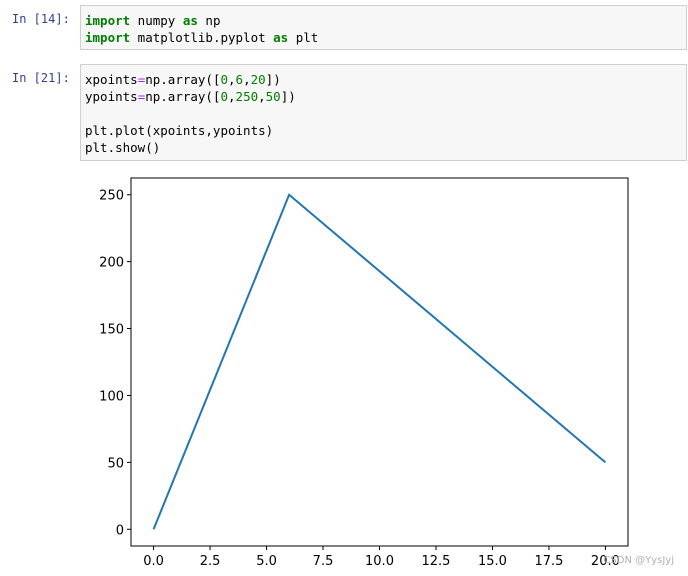 This screenshot has height=576, width=688. I want to click on code-token: 50, so click(273, 96).